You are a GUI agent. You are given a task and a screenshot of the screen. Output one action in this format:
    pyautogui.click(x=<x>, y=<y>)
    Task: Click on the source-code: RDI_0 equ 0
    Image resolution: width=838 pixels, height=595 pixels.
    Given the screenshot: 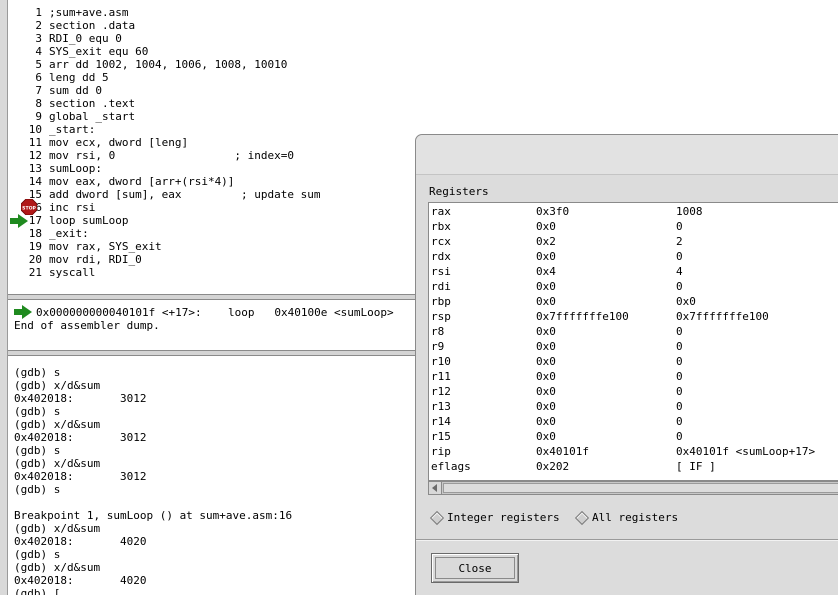 What is the action you would take?
    pyautogui.click(x=85, y=38)
    